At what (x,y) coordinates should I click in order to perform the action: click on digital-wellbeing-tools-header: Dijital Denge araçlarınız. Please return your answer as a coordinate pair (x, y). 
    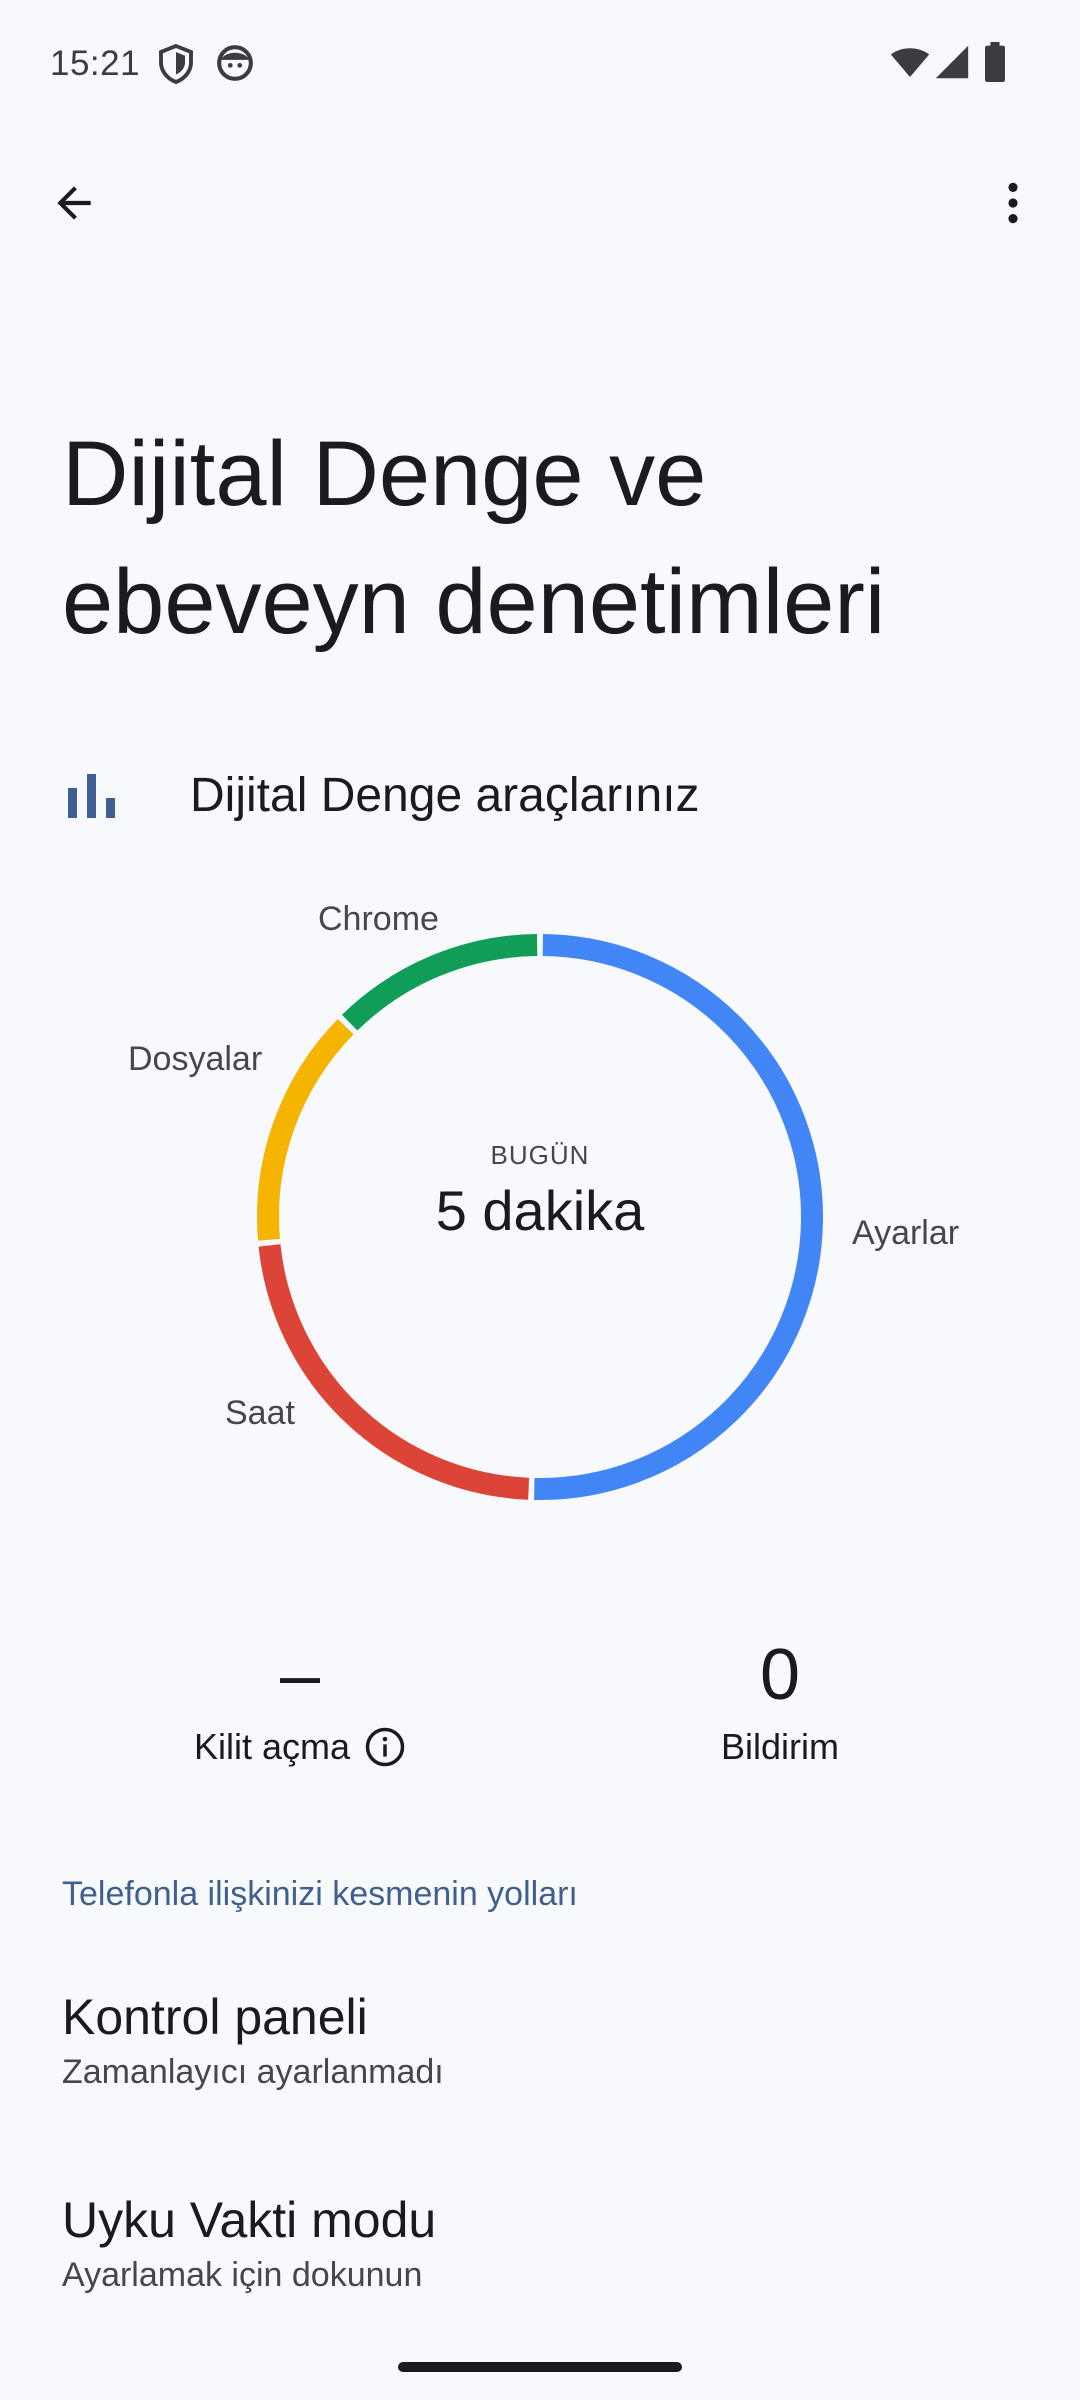
    Looking at the image, I should click on (542, 795).